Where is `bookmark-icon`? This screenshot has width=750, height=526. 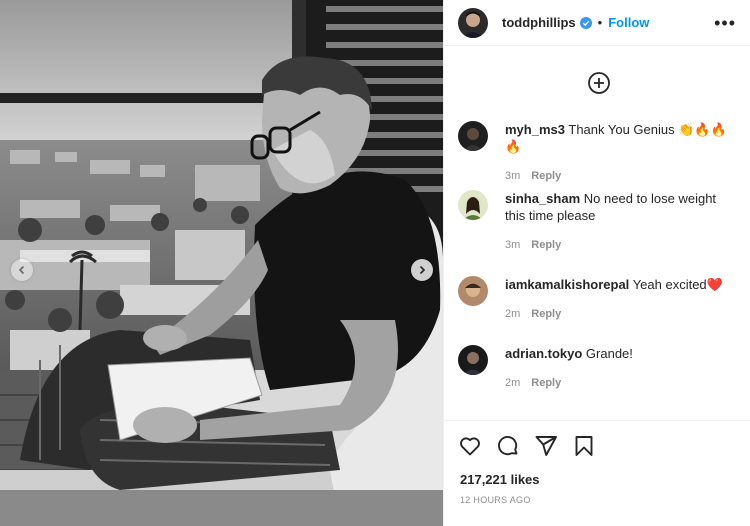
bookmark-icon is located at coordinates (584, 446).